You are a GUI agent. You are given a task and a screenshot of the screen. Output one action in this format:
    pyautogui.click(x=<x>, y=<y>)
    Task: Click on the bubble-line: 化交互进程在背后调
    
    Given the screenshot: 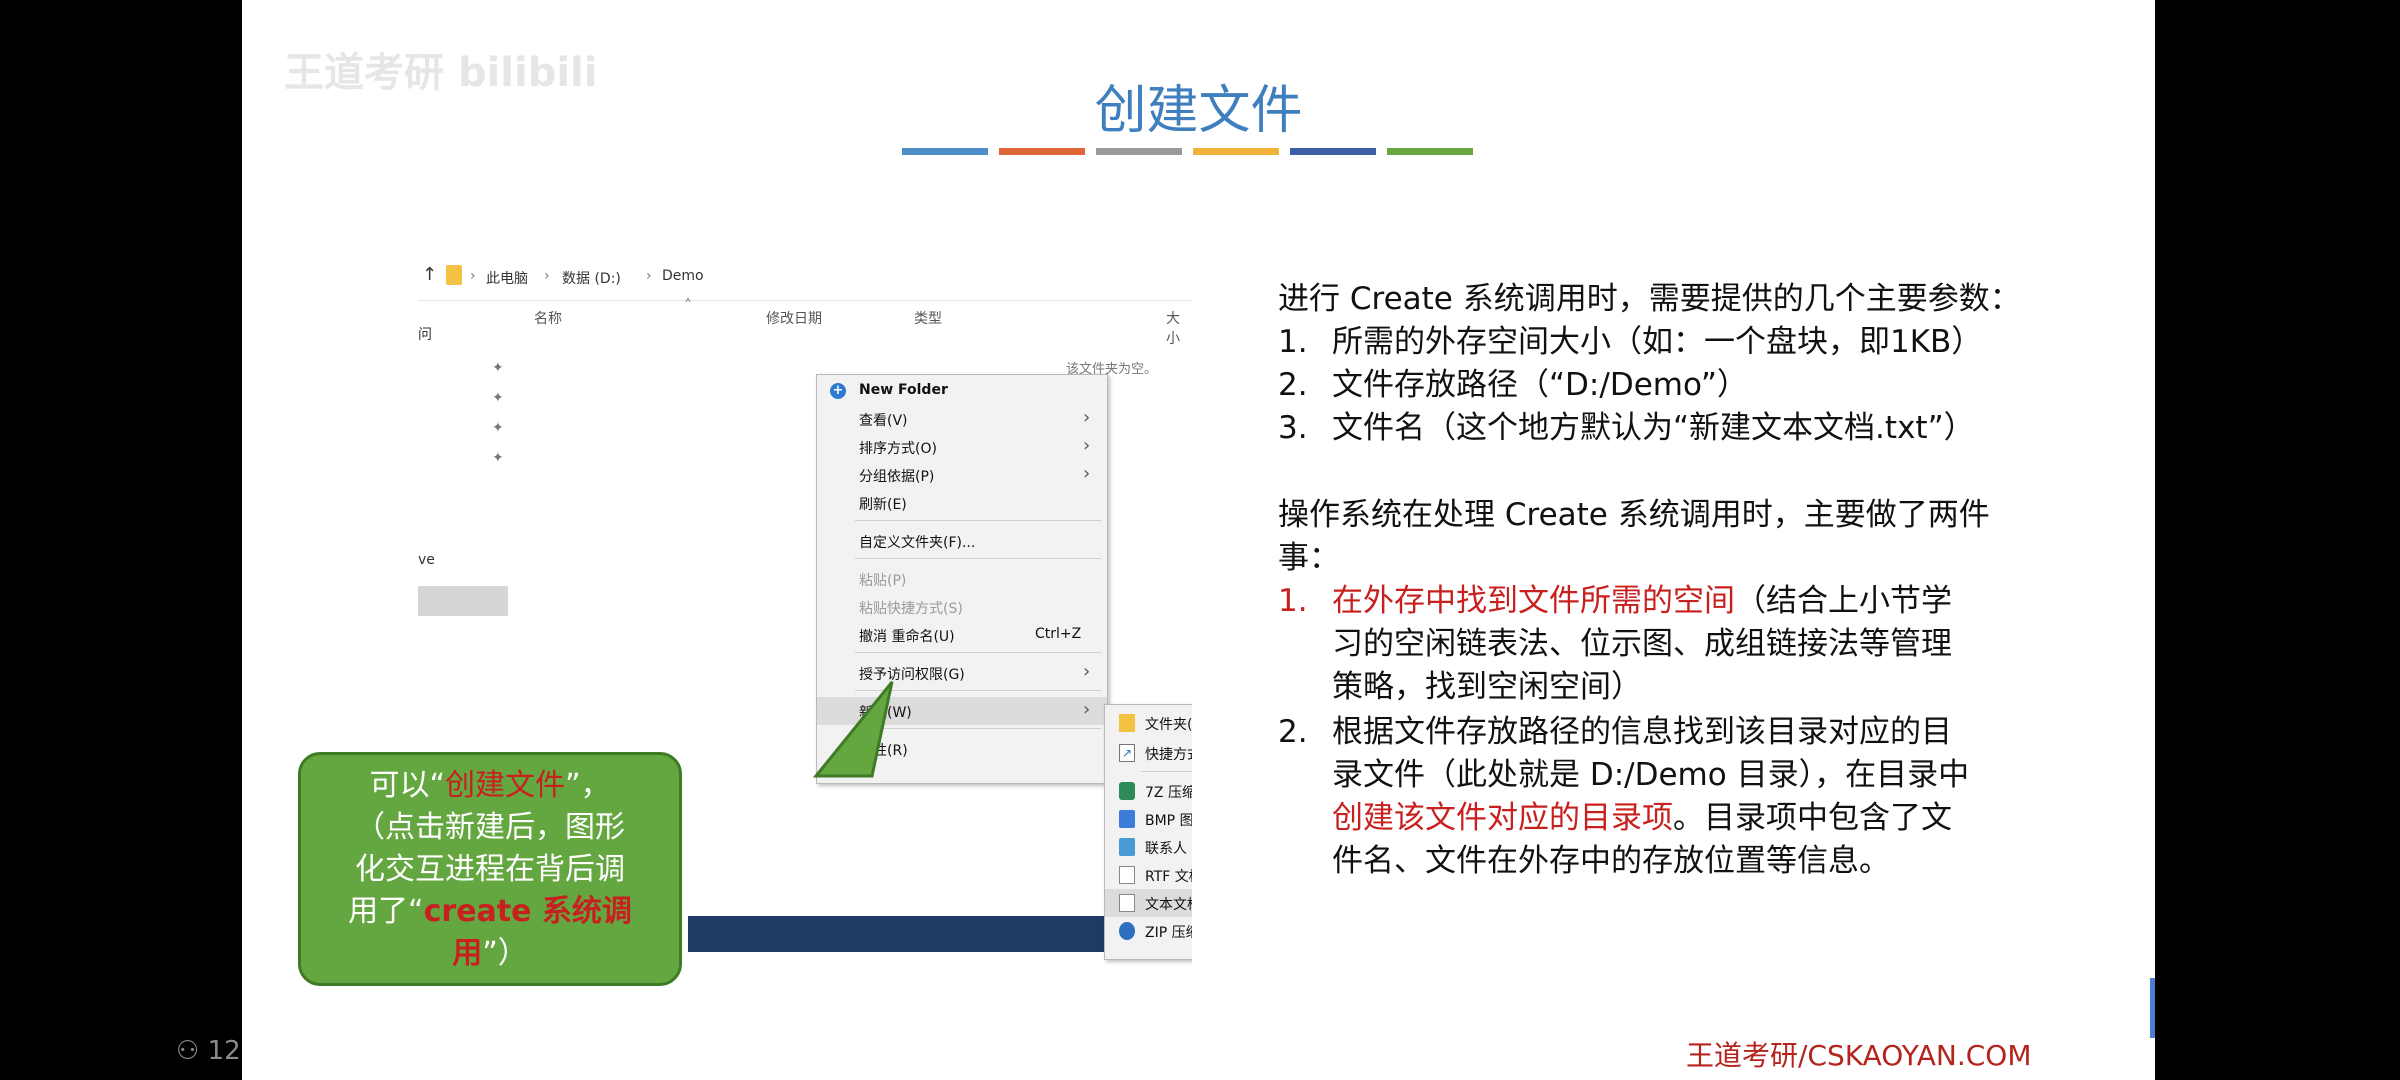 What is the action you would take?
    pyautogui.click(x=490, y=869)
    